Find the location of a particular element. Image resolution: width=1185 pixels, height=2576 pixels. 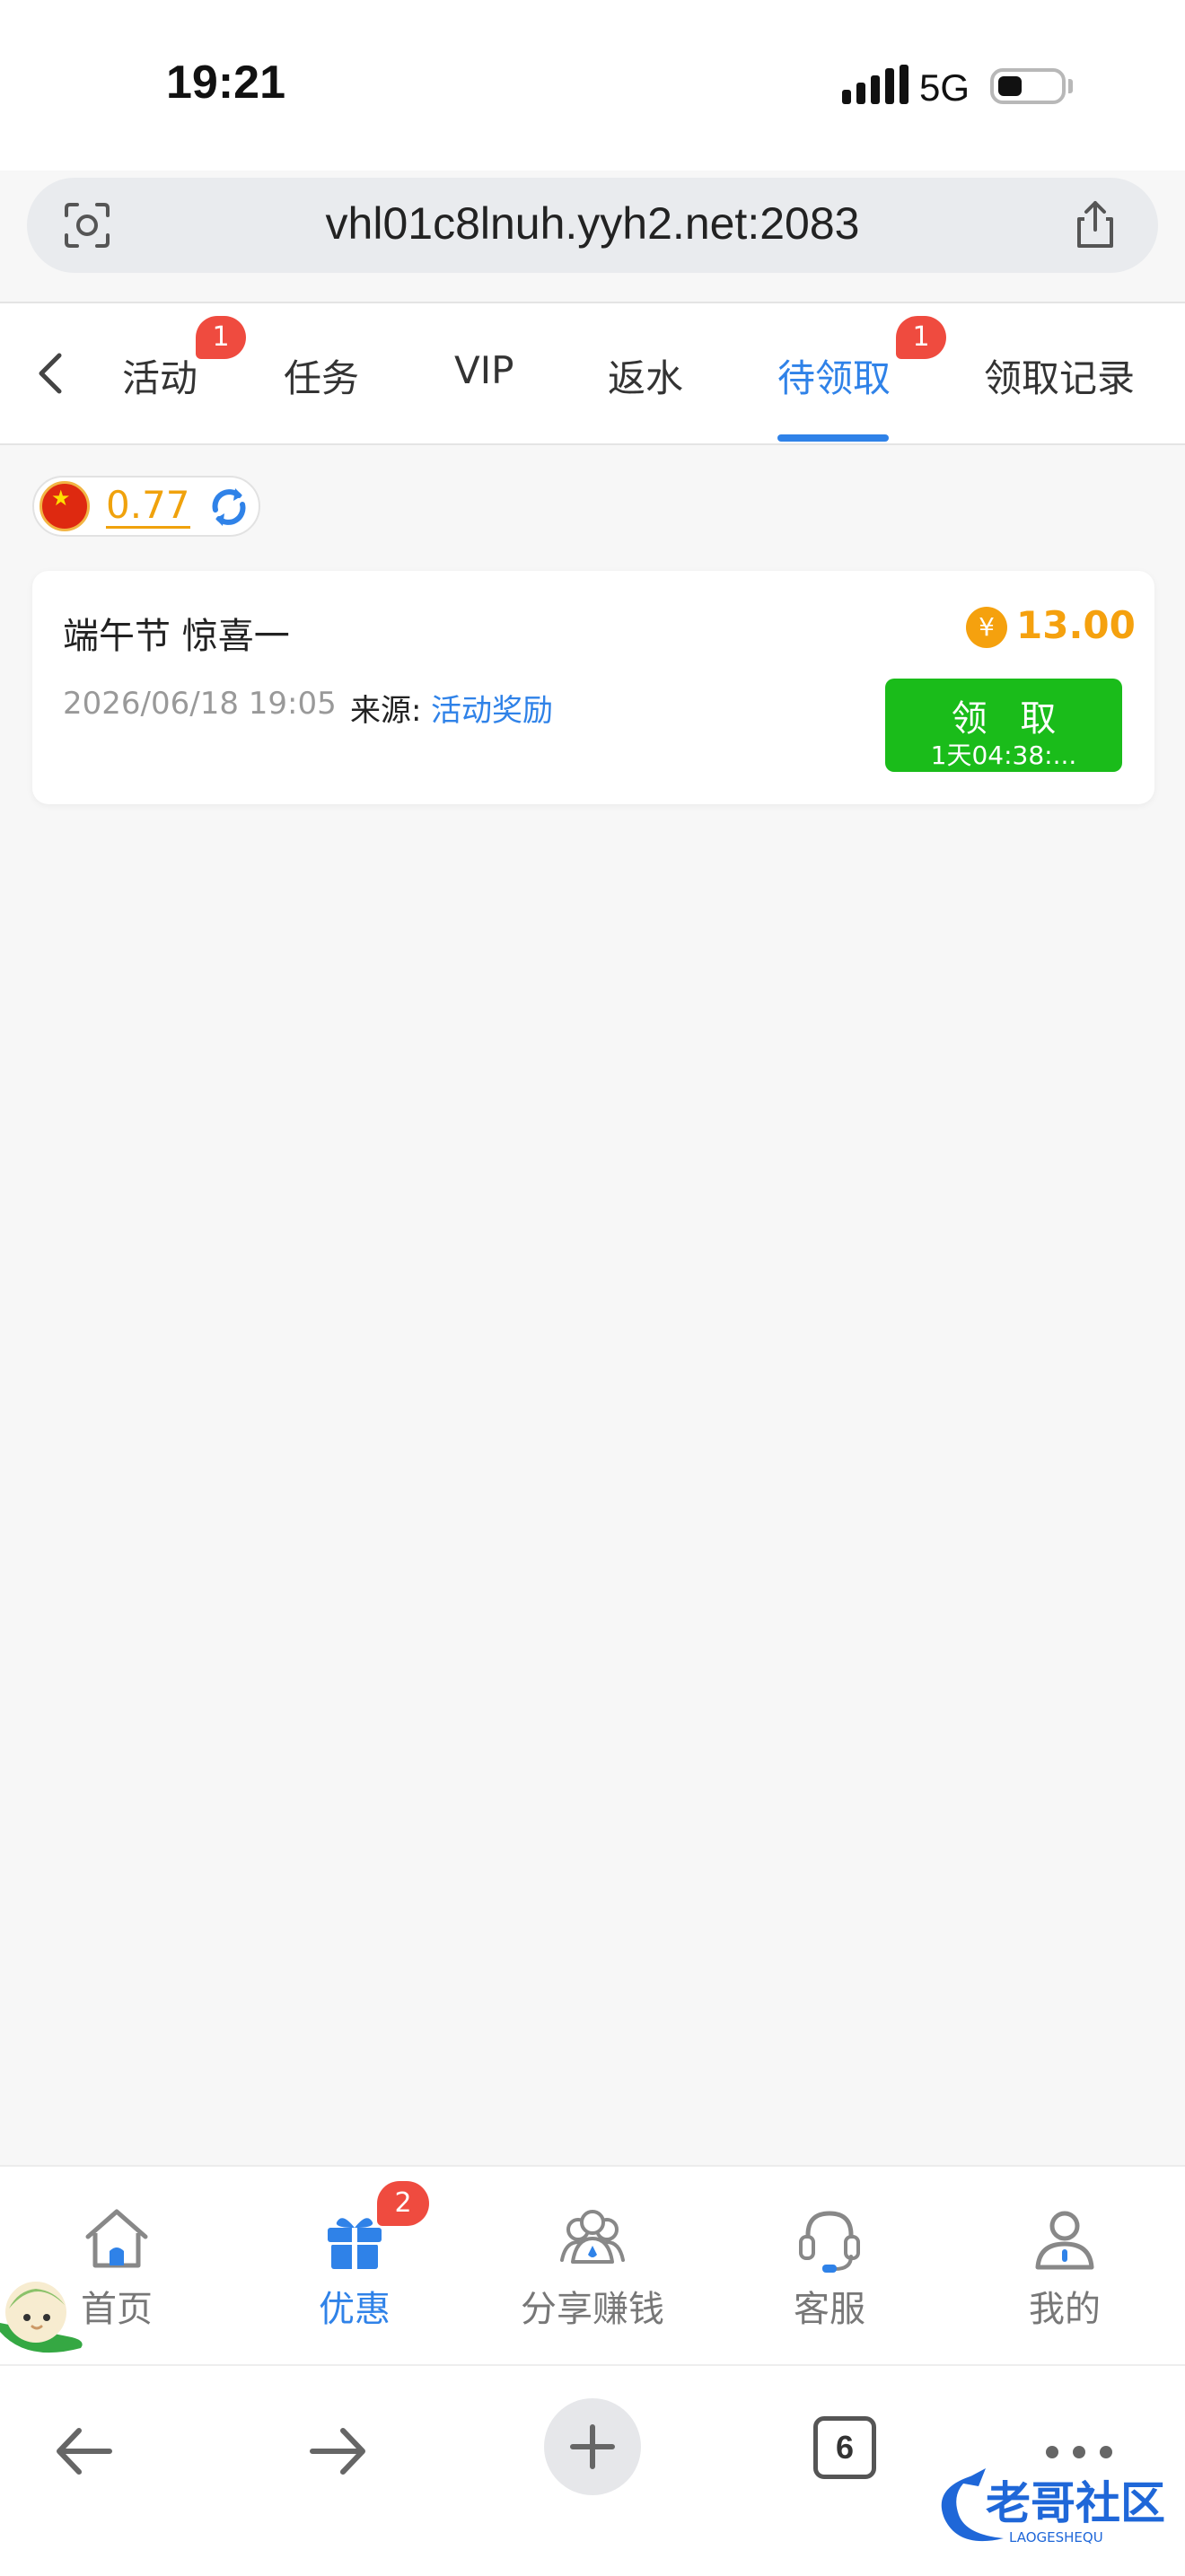

signal-icon is located at coordinates (875, 84).